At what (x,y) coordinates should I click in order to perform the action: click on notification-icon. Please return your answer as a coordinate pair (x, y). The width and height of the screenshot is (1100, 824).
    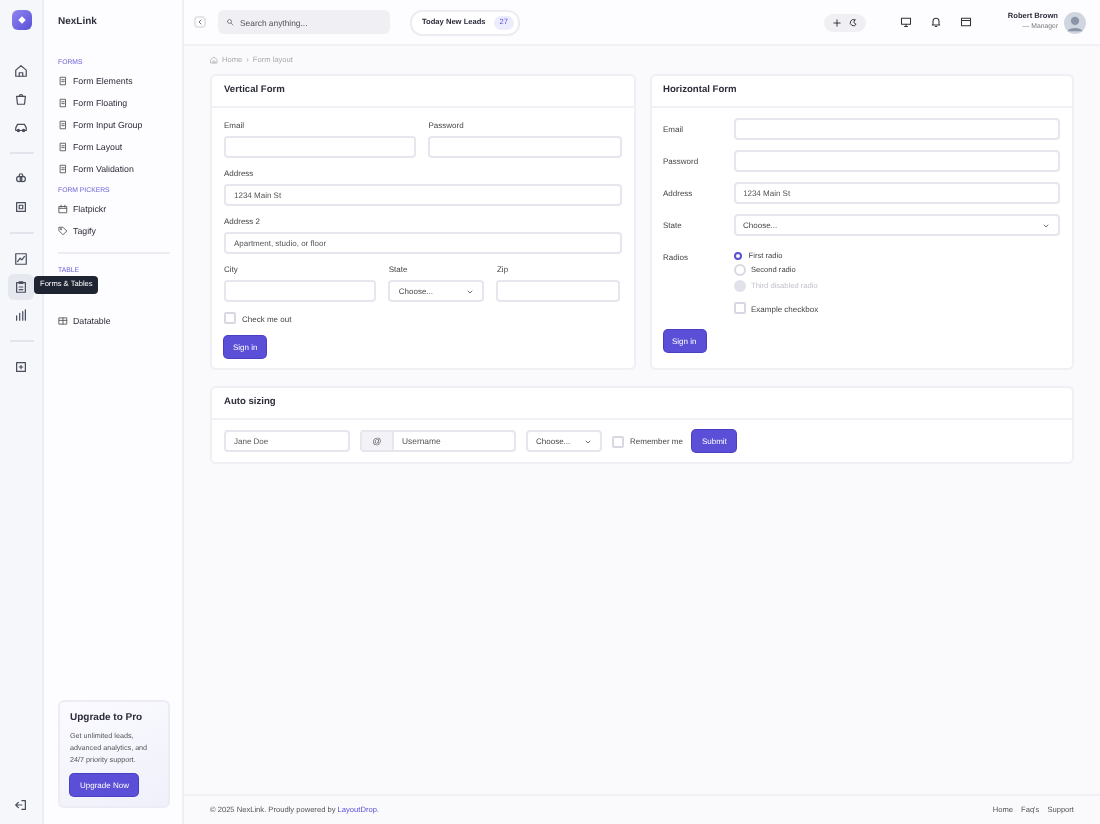
    Looking at the image, I should click on (935, 22).